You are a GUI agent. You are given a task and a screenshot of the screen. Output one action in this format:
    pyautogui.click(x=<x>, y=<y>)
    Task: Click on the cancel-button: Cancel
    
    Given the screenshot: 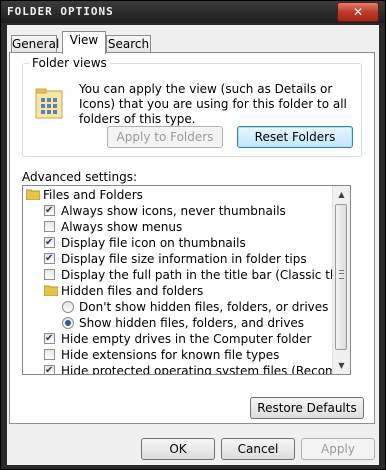 What is the action you would take?
    pyautogui.click(x=258, y=449)
    